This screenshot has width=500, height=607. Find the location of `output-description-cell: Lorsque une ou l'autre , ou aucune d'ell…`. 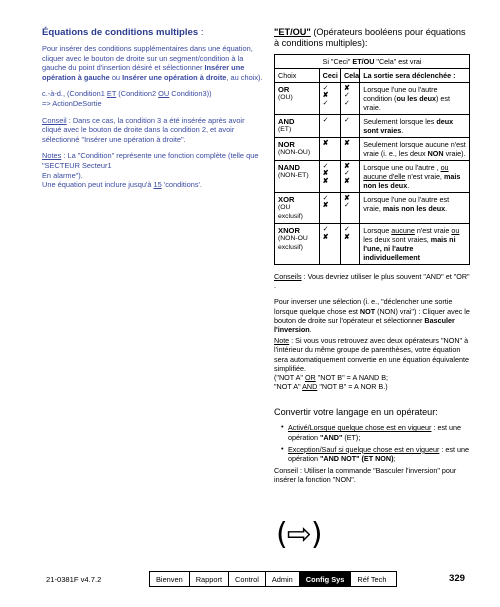

output-description-cell: Lorsque une ou l'autre , ou aucune d'ell… is located at coordinates (414, 176).